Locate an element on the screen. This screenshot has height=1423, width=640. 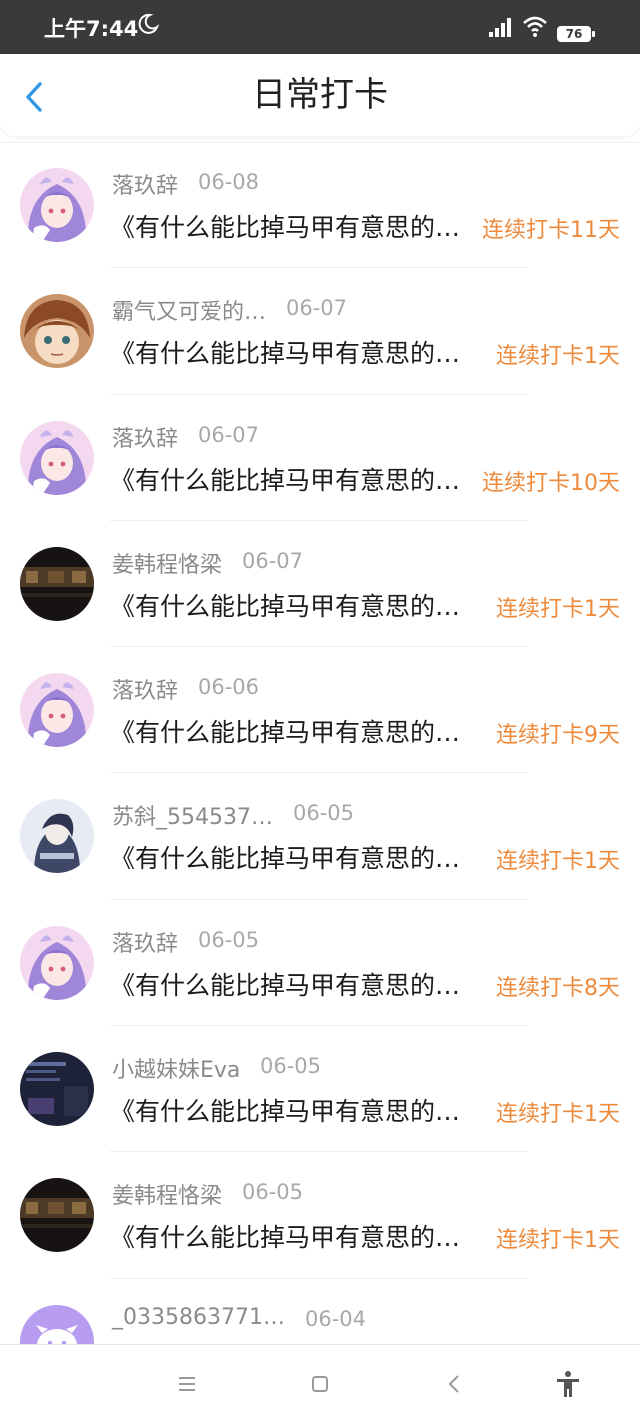
streak-badge: 连续打卡11天 is located at coordinates (551, 230).